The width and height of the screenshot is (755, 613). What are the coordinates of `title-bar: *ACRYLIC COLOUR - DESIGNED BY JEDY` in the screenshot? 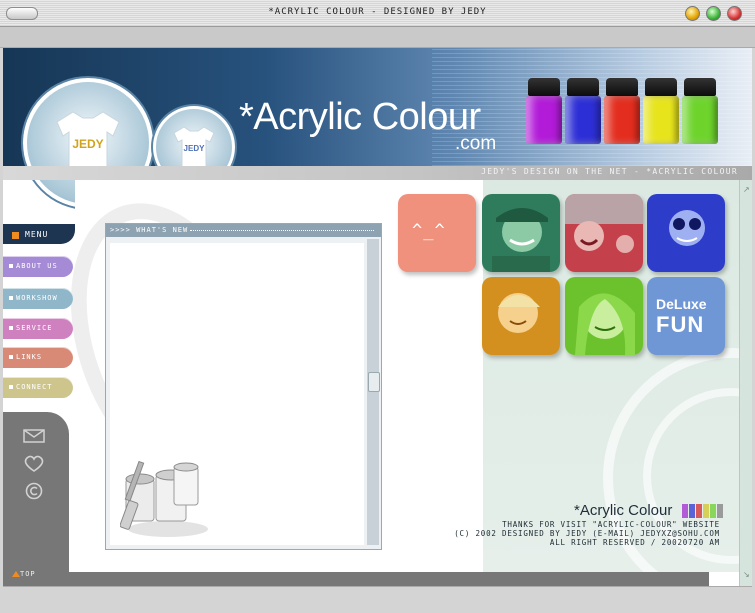 It's located at (377, 13).